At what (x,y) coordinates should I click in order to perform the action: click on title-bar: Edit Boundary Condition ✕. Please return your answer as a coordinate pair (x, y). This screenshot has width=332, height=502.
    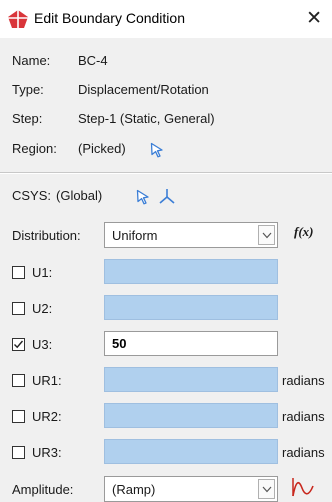
    Looking at the image, I should click on (166, 19).